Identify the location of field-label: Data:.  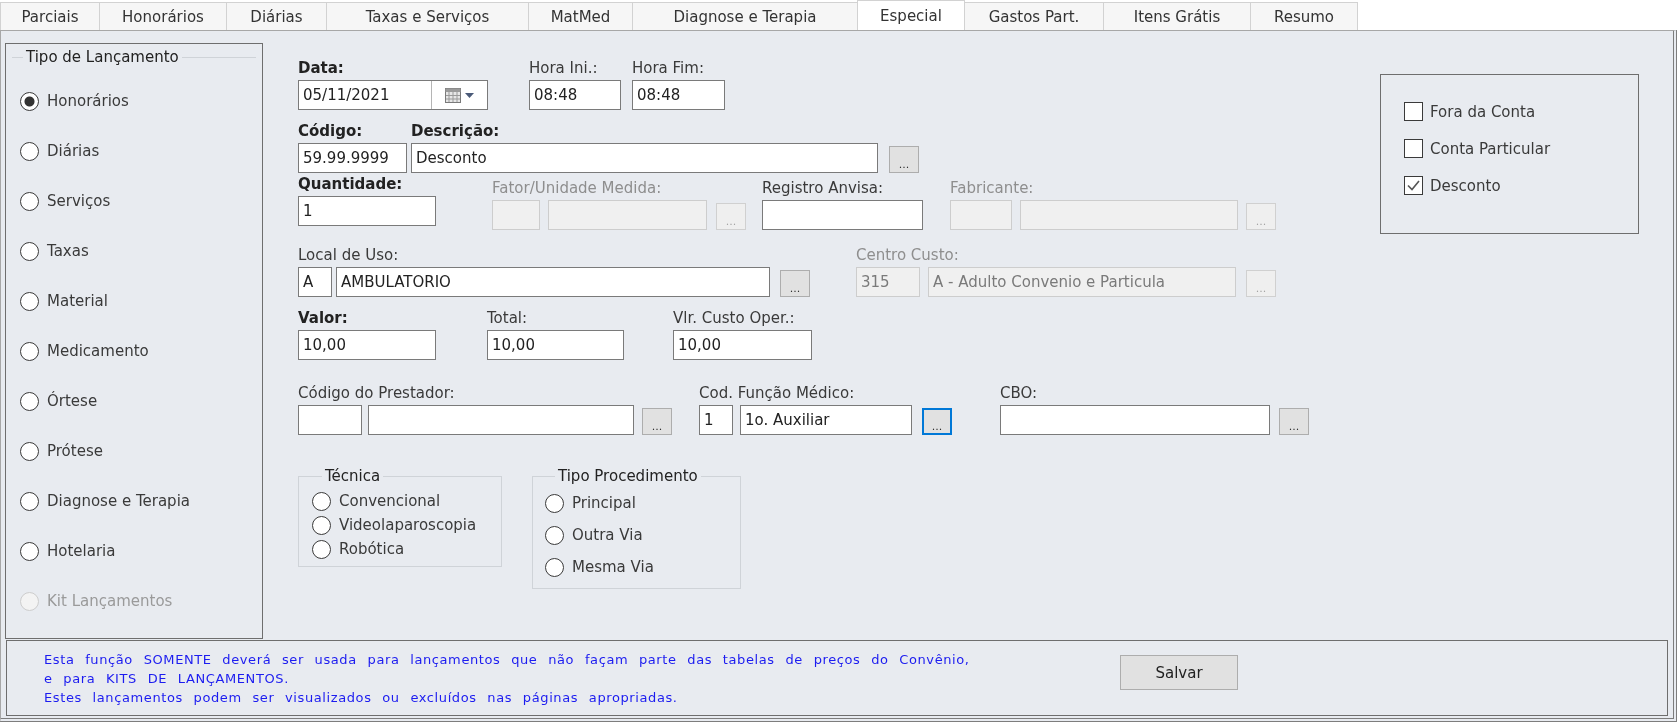
(321, 68).